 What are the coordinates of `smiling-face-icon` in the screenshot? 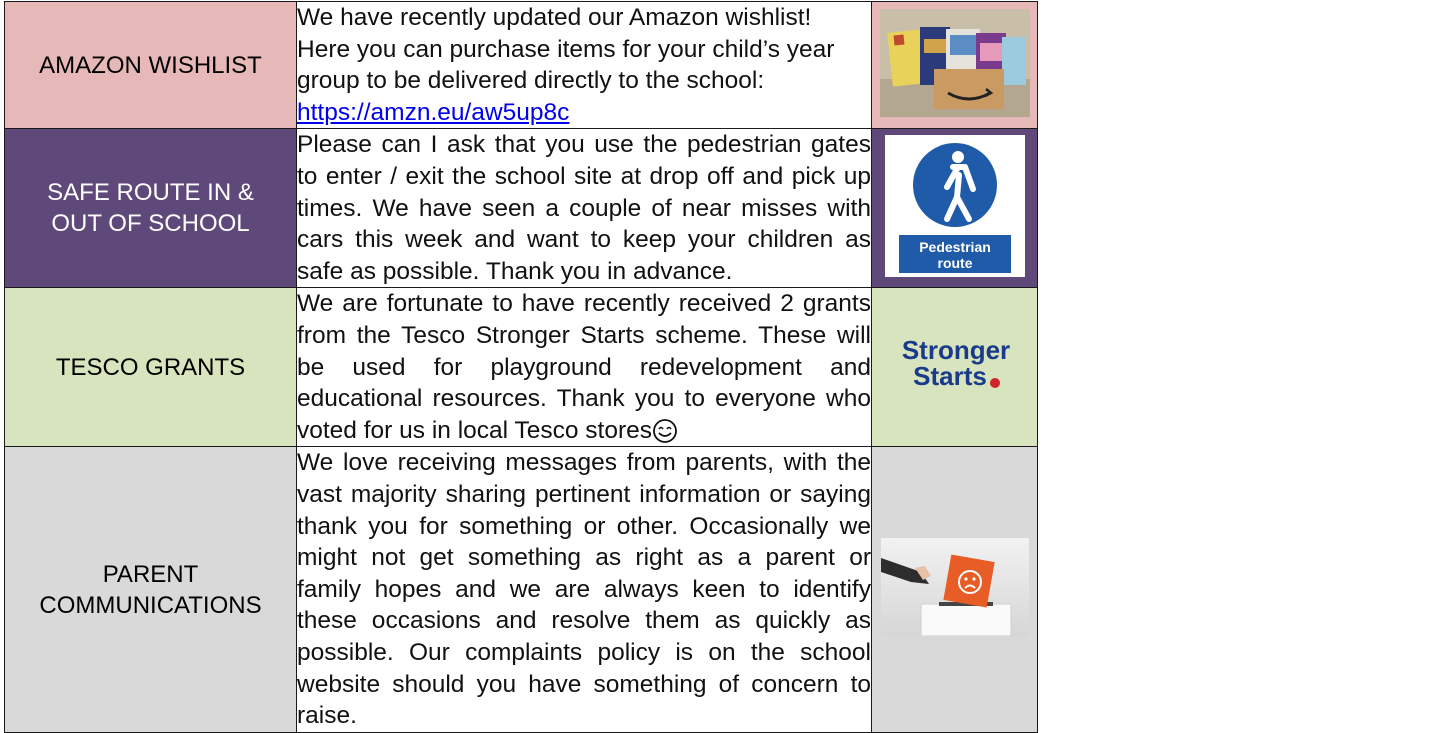 It's located at (665, 431).